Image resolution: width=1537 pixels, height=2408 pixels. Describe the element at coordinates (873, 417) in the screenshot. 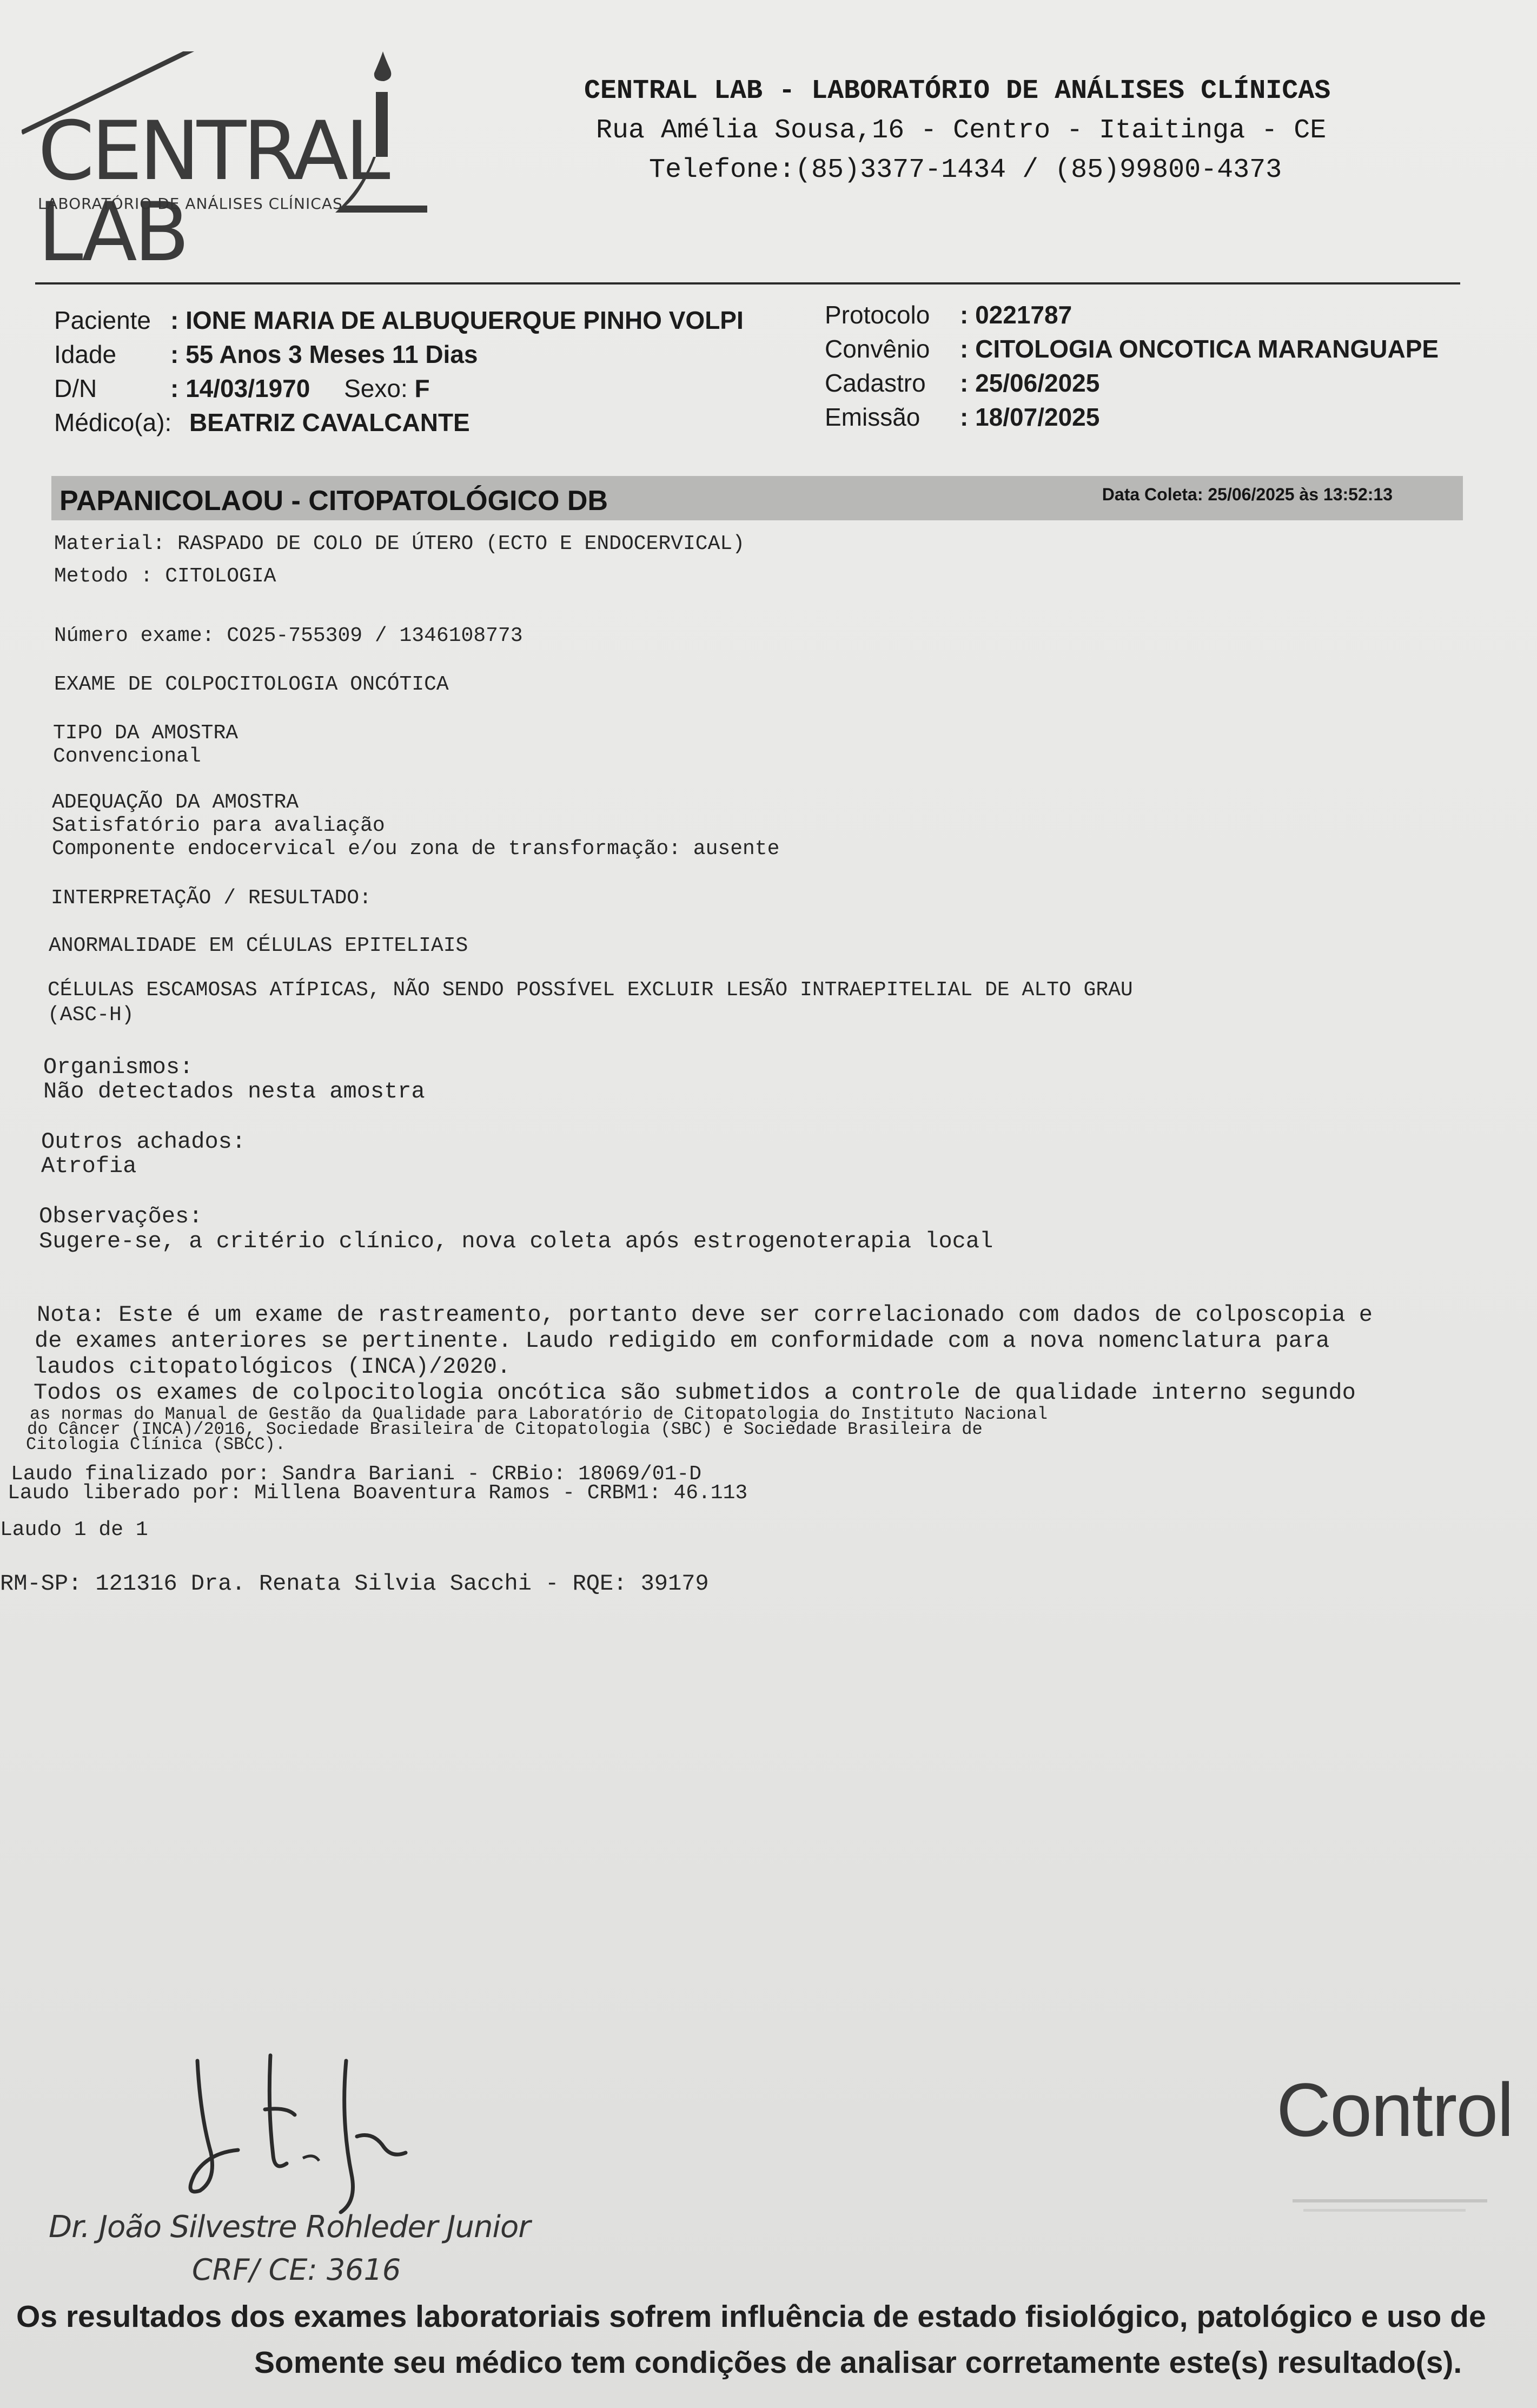

I see `emissao-label: Emissão` at that location.